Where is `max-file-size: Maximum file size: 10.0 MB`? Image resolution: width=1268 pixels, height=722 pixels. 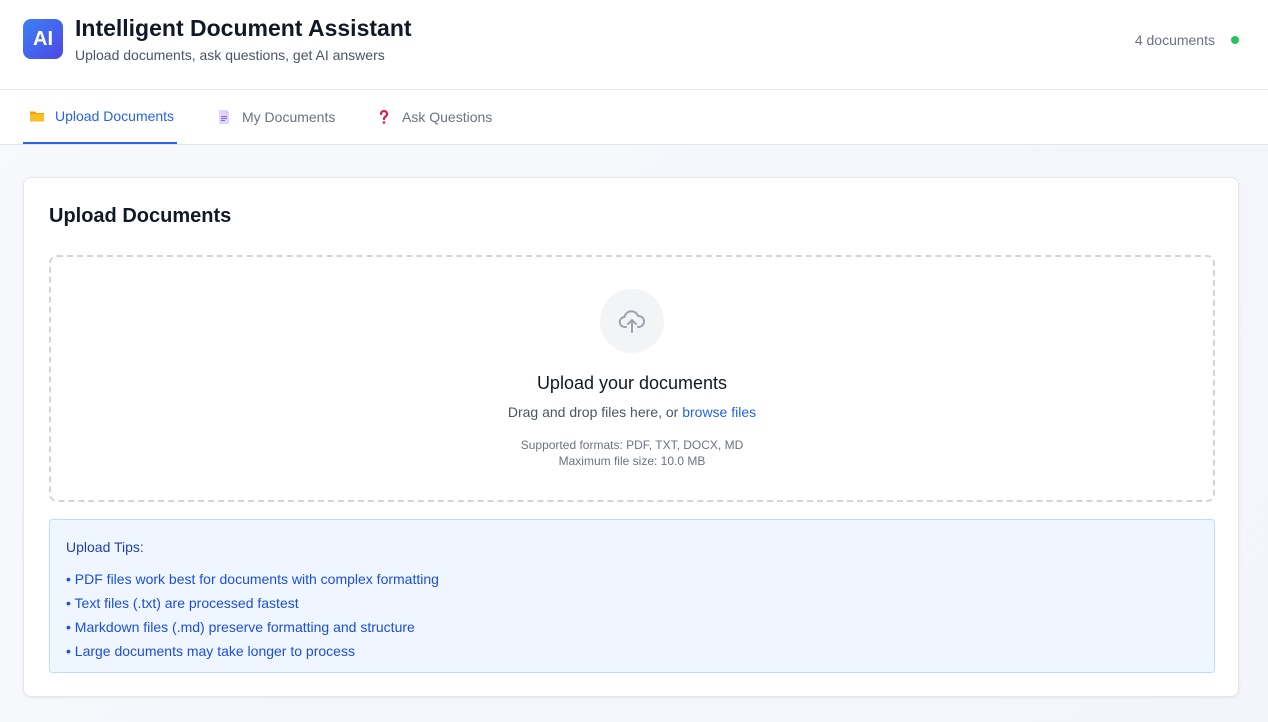
max-file-size: Maximum file size: 10.0 MB is located at coordinates (632, 461).